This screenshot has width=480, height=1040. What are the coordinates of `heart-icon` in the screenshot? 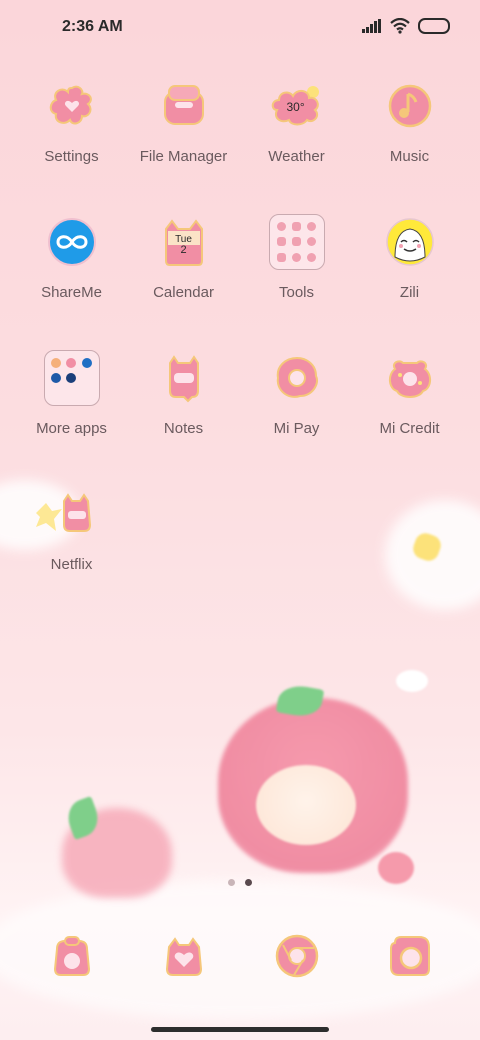 It's located at (184, 956).